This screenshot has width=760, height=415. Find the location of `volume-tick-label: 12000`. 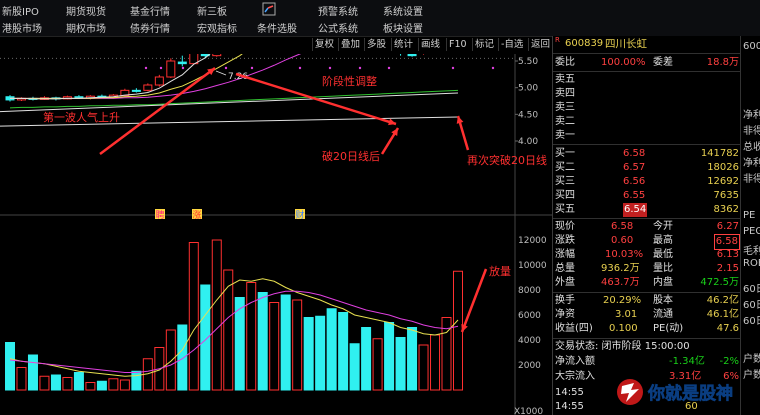

volume-tick-label: 12000 is located at coordinates (532, 241).